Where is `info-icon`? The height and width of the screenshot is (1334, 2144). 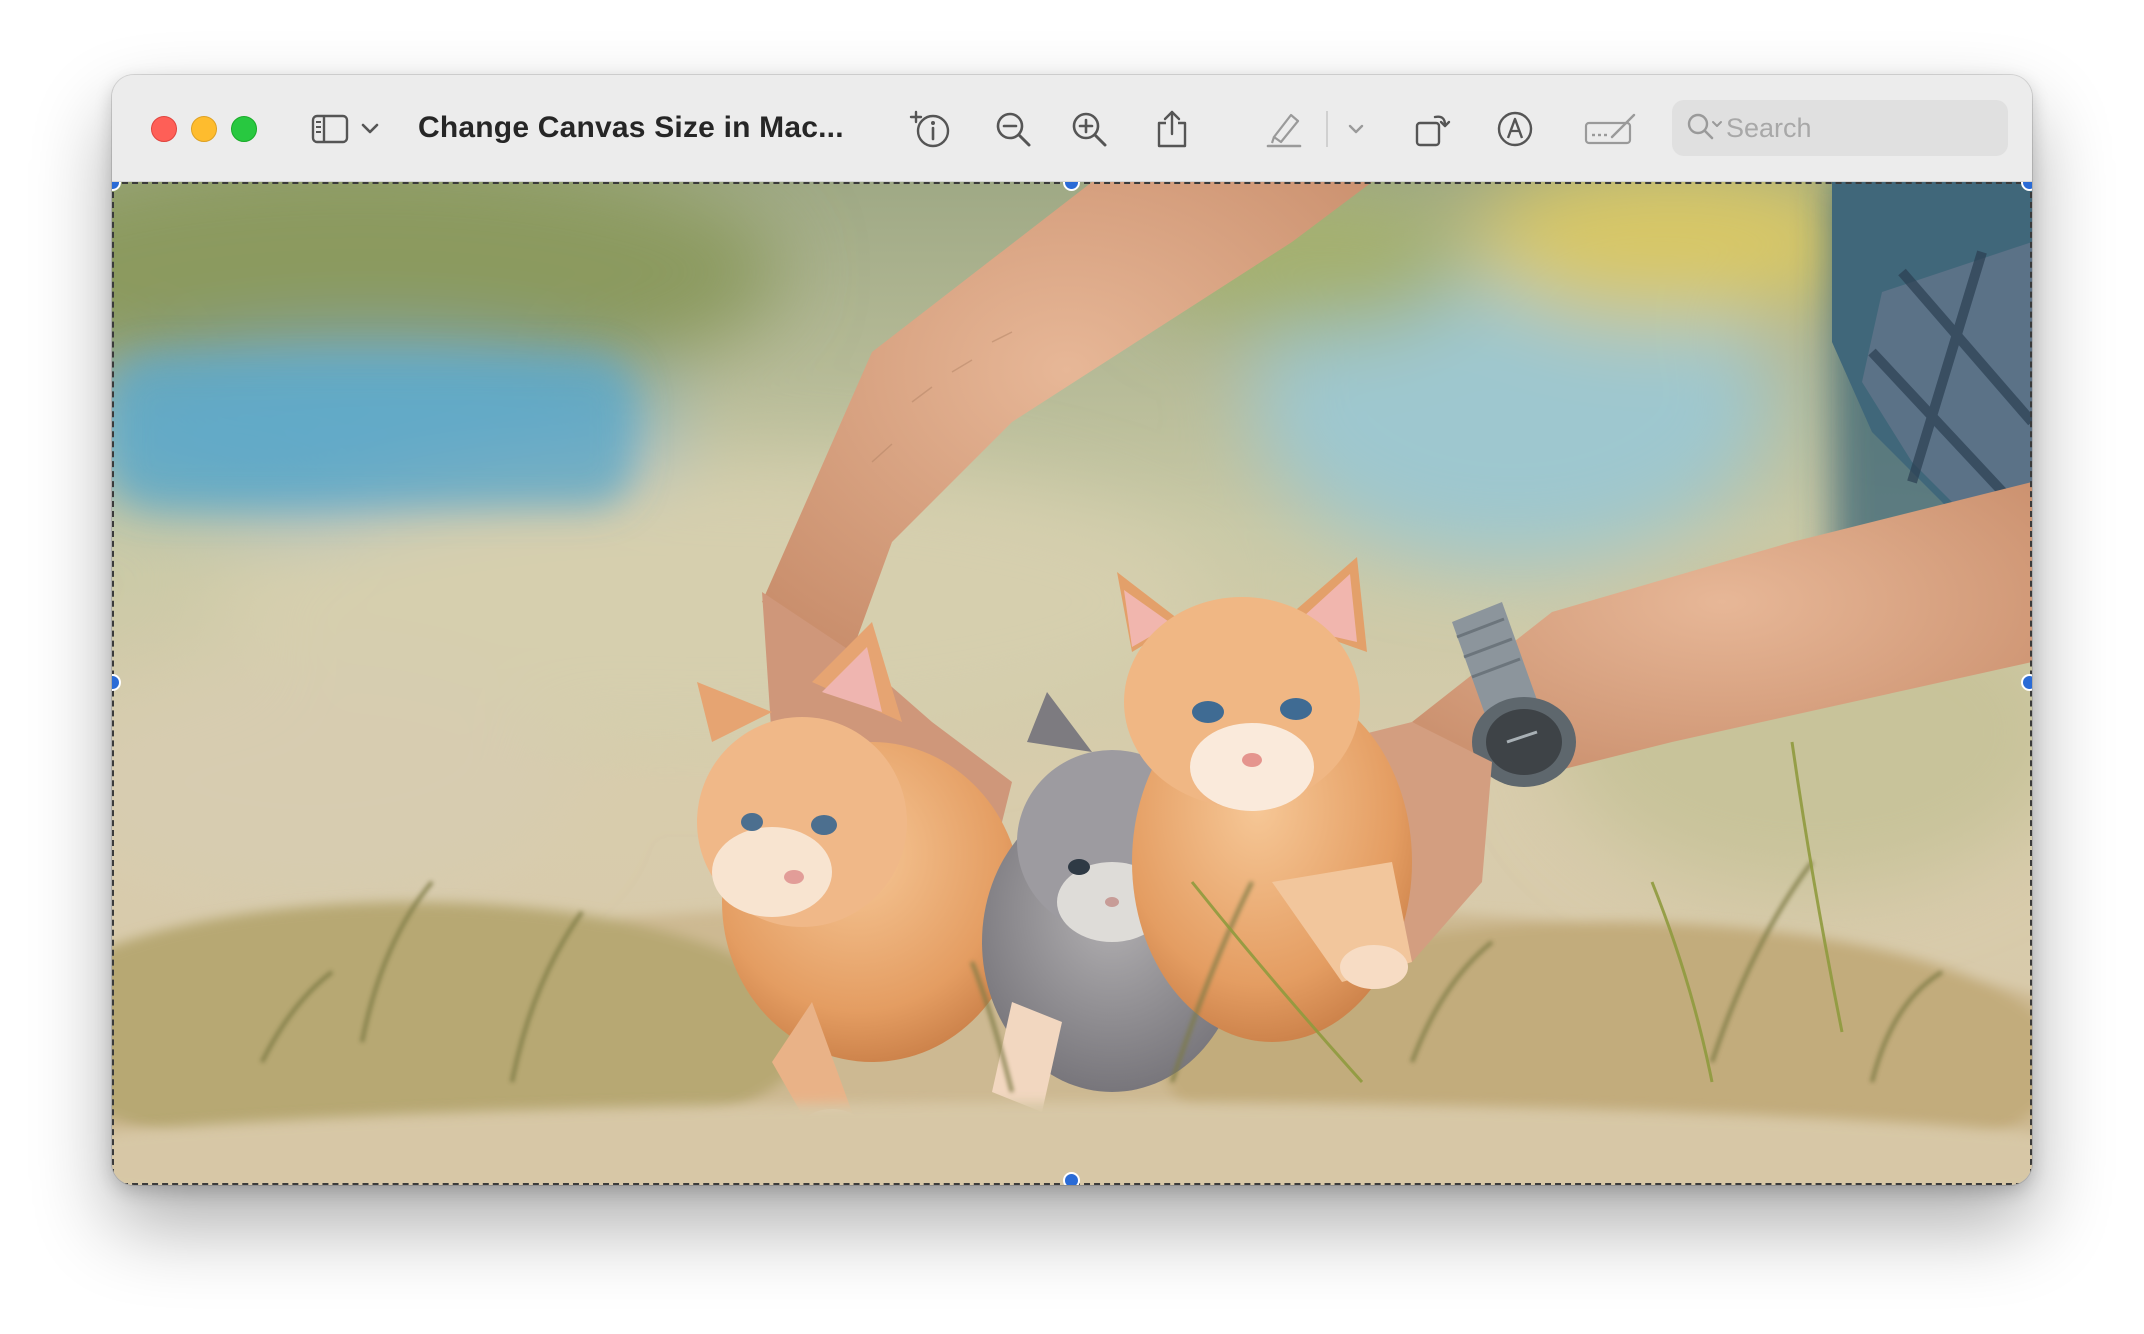
info-icon is located at coordinates (929, 129).